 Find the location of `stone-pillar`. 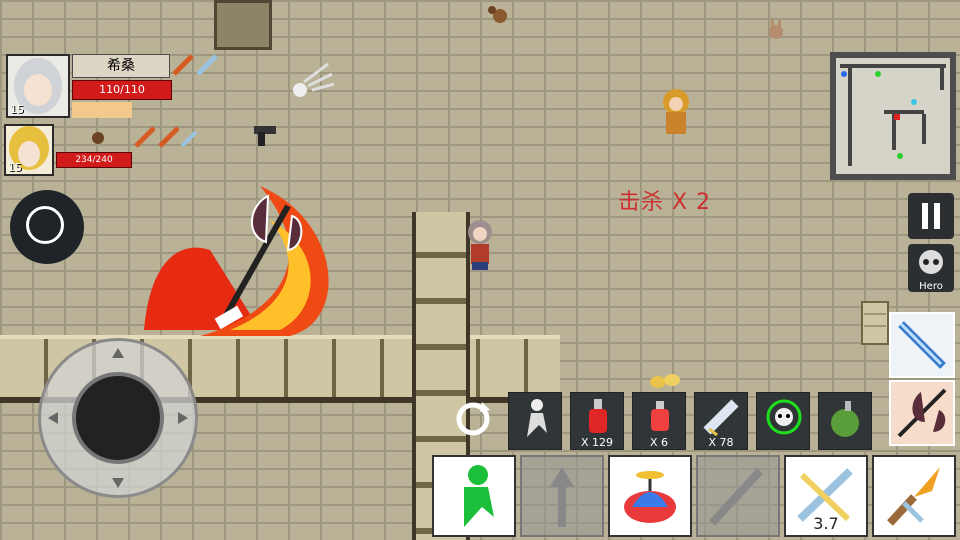

stone-pillar is located at coordinates (243, 25).